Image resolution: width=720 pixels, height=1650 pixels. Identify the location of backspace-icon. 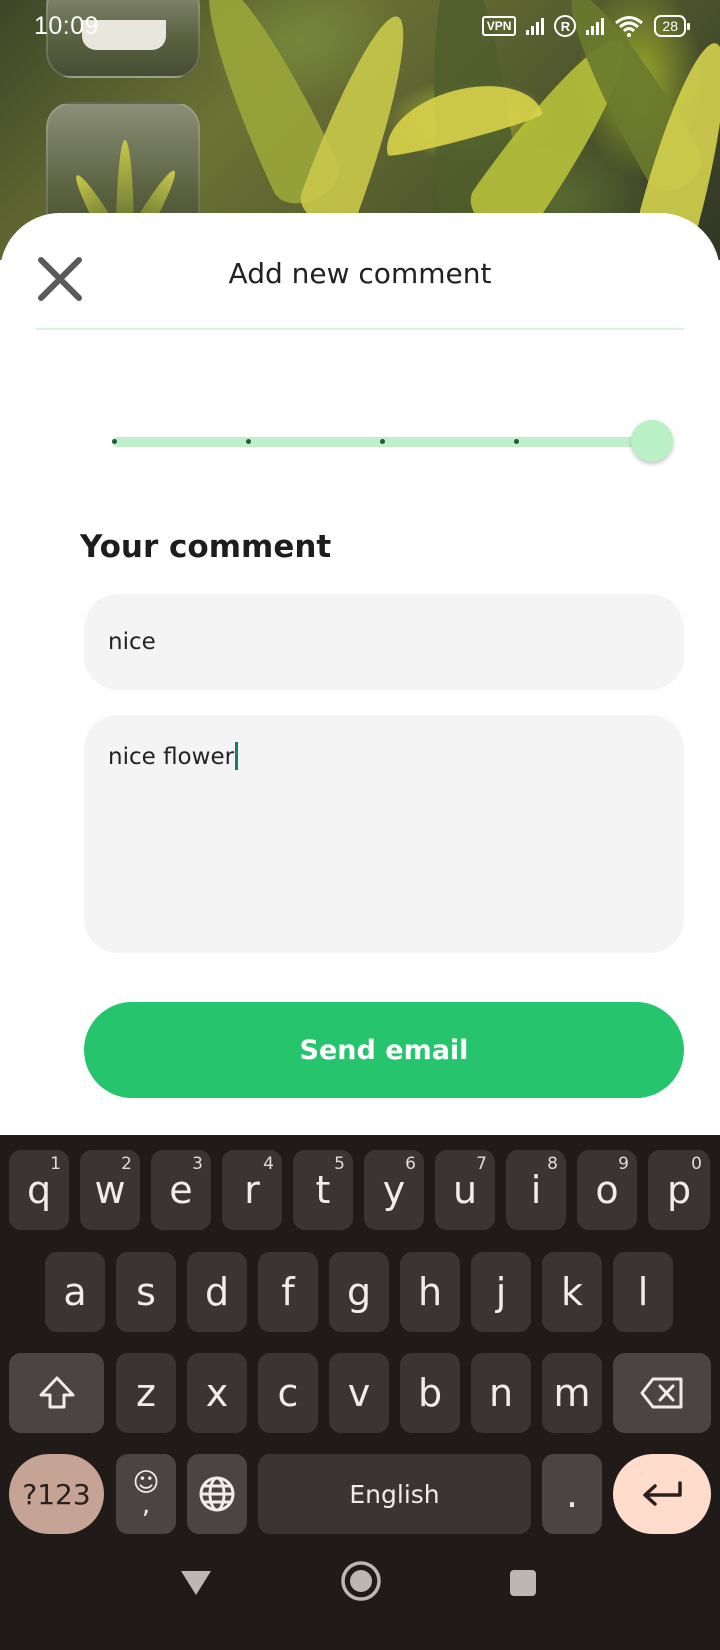
(661, 1393).